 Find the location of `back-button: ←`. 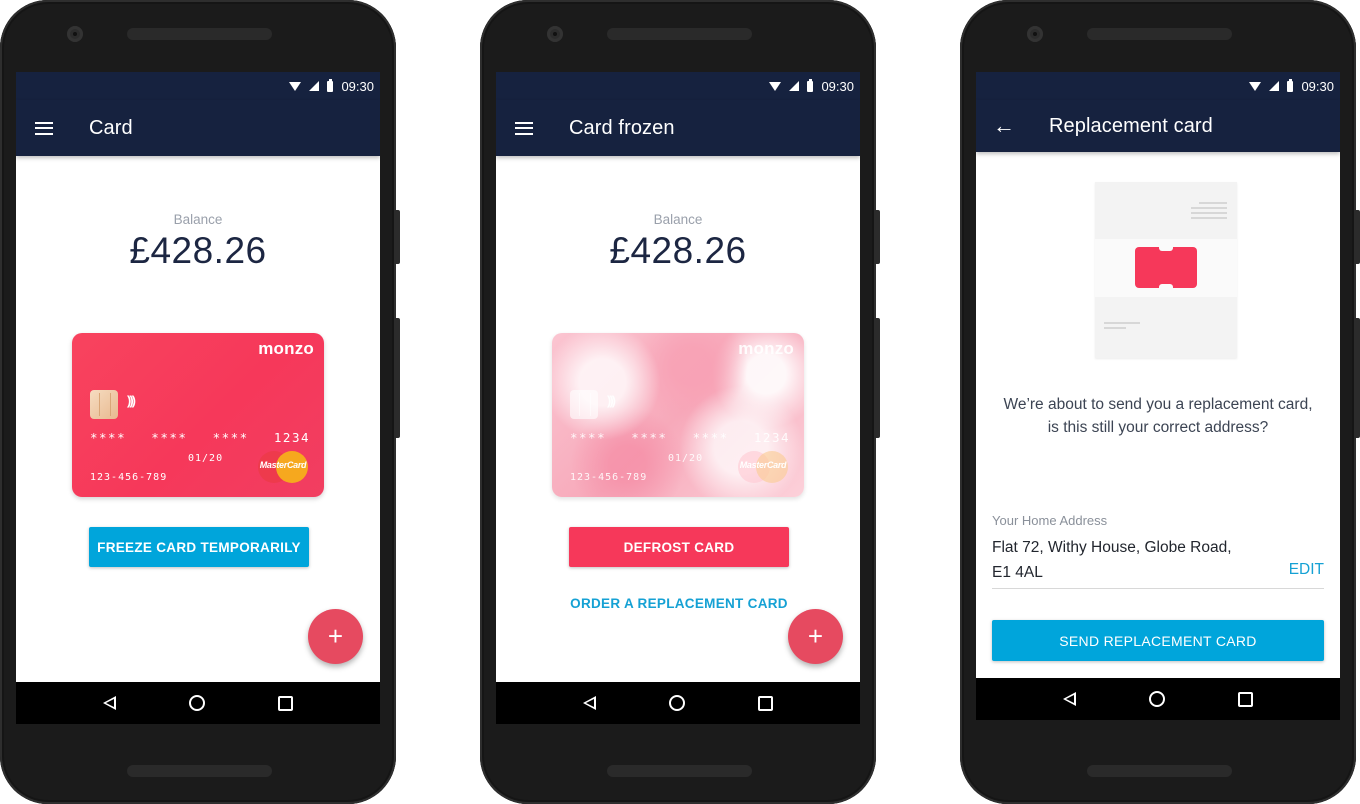

back-button: ← is located at coordinates (1005, 126).